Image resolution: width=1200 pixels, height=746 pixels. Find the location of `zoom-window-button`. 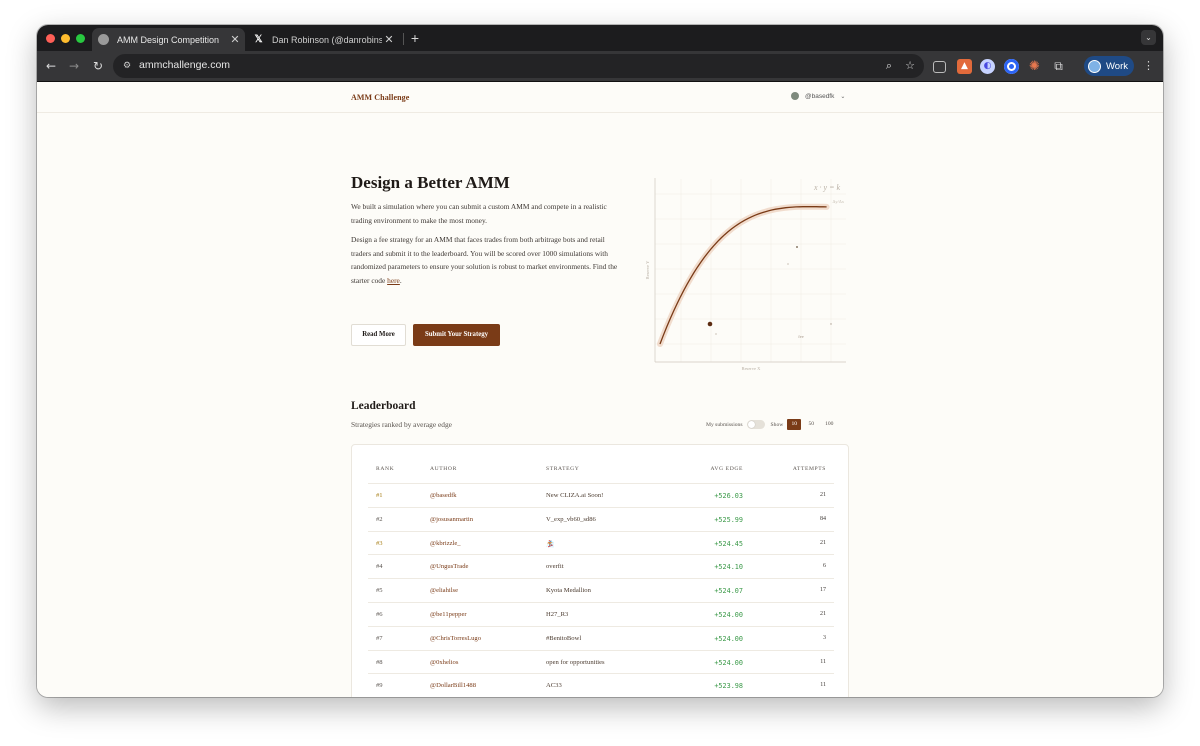

zoom-window-button is located at coordinates (80, 38).